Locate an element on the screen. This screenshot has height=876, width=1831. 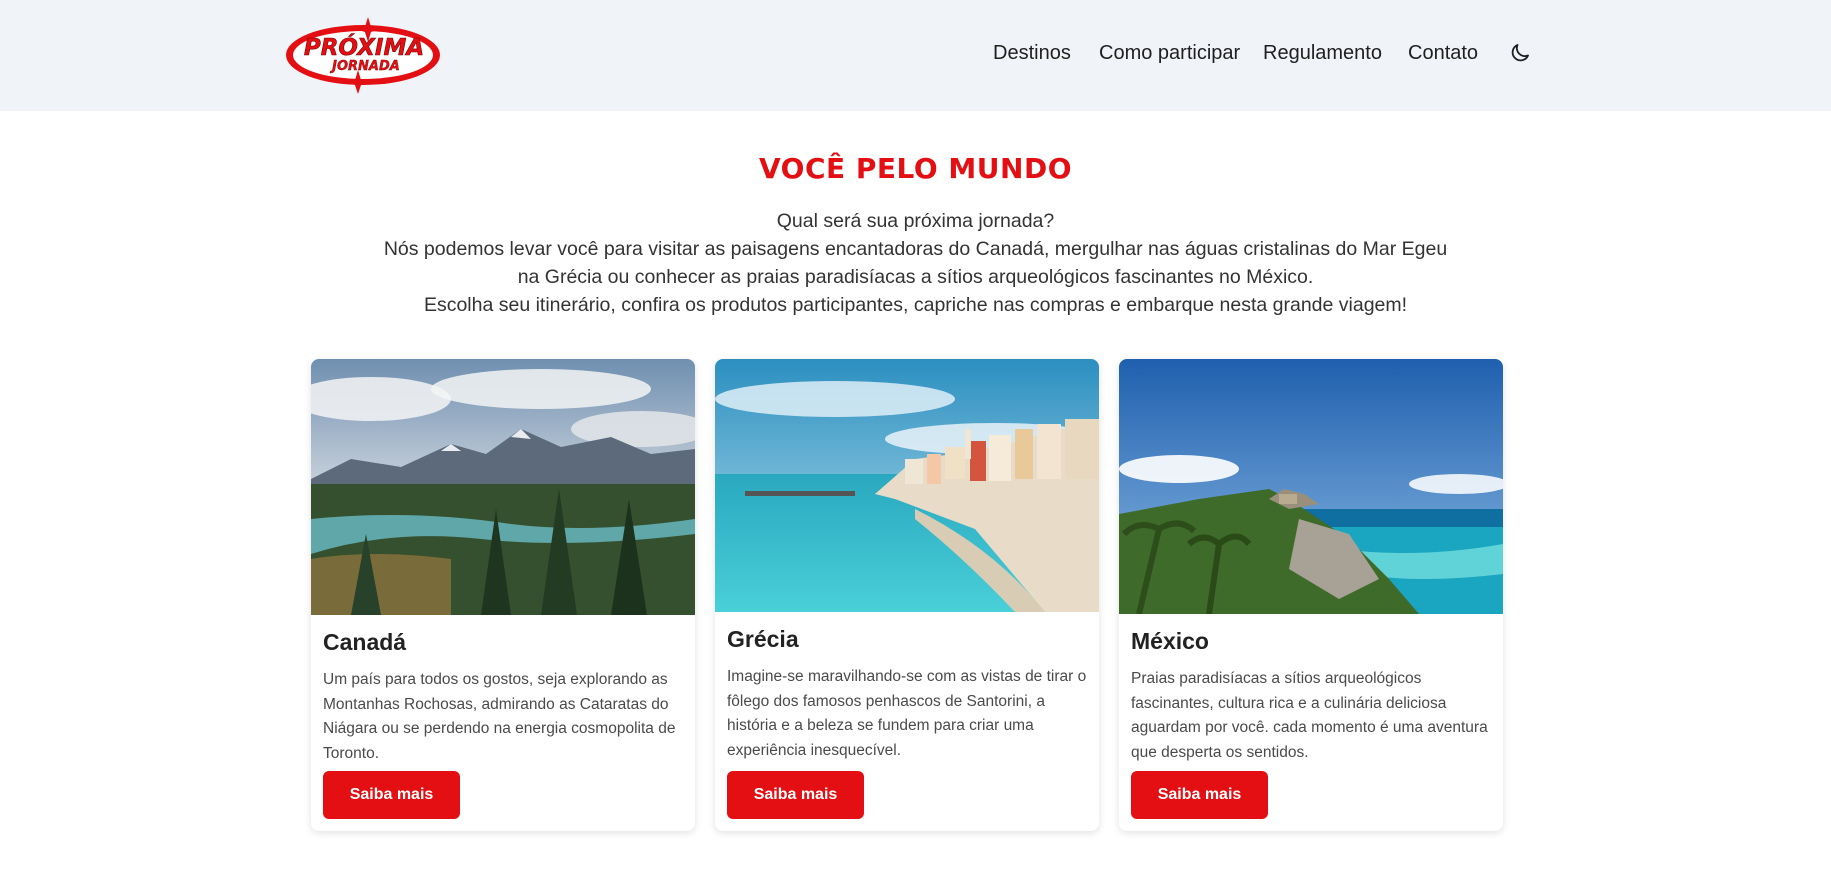
nav-regulamento: Regulamento is located at coordinates (1322, 53).